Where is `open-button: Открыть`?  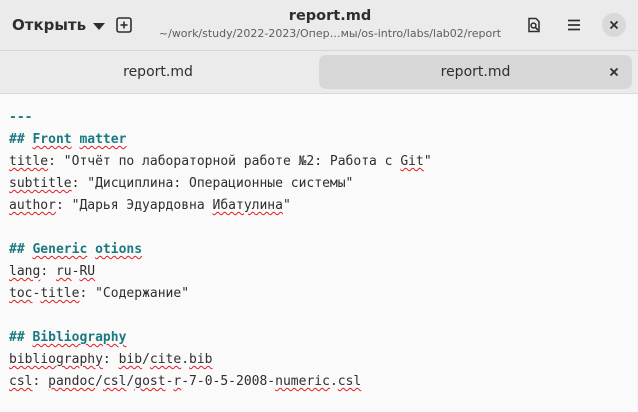 open-button: Открыть is located at coordinates (58, 25).